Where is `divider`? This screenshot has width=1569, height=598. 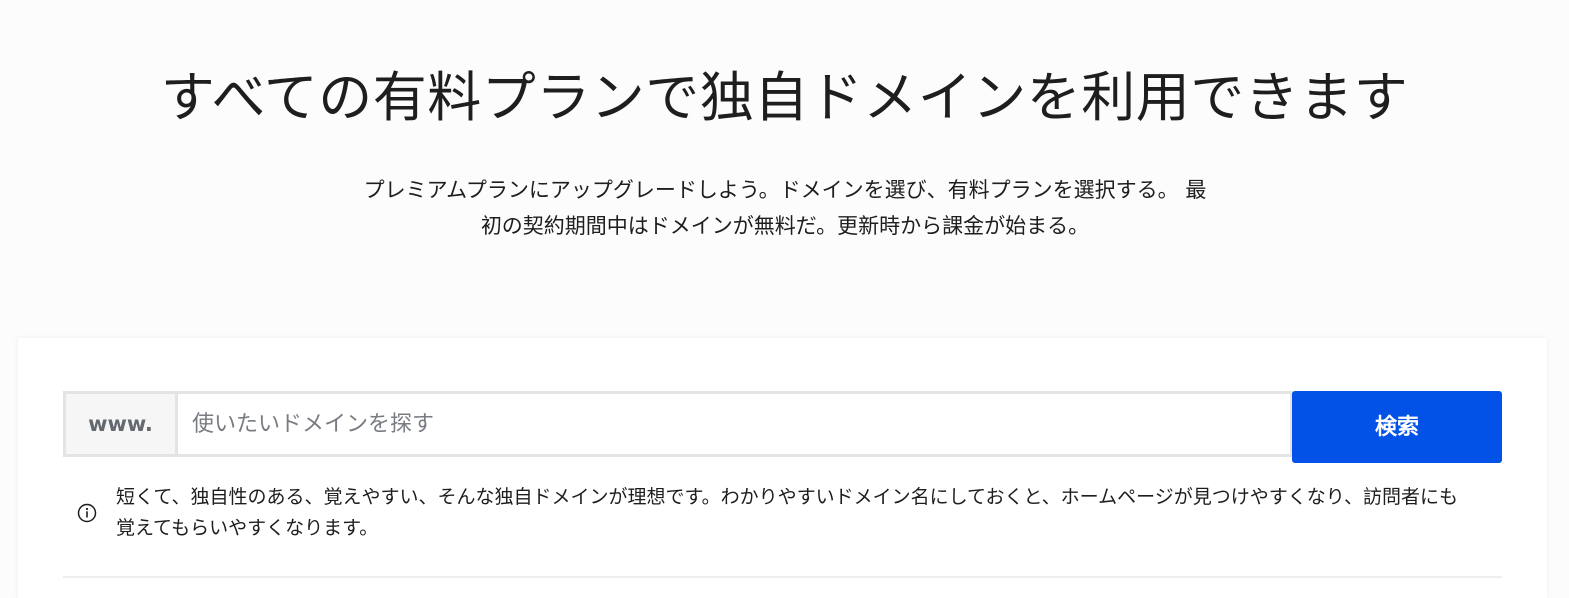 divider is located at coordinates (782, 577).